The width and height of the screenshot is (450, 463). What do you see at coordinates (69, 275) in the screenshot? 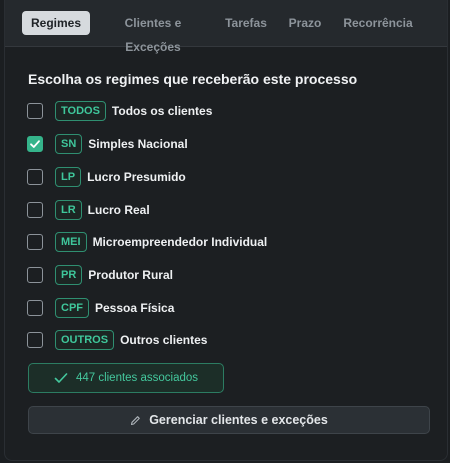
I see `regime-badge: PR` at bounding box center [69, 275].